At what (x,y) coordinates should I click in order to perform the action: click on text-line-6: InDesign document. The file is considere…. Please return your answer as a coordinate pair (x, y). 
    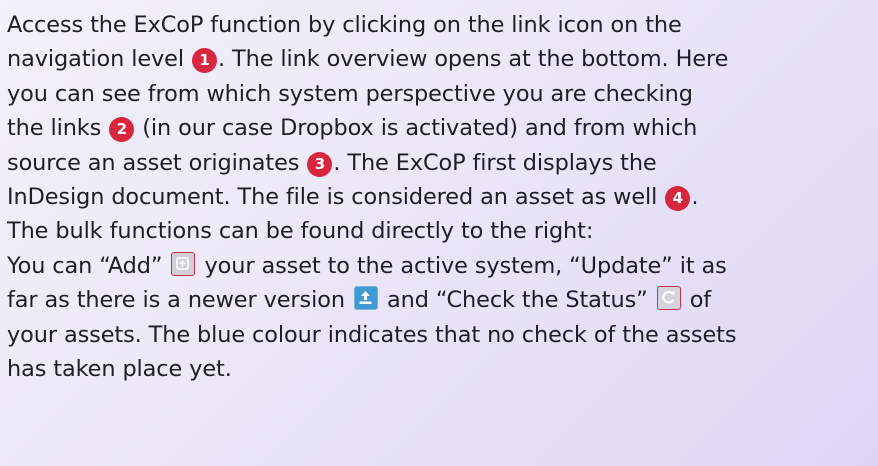
    Looking at the image, I should click on (439, 197).